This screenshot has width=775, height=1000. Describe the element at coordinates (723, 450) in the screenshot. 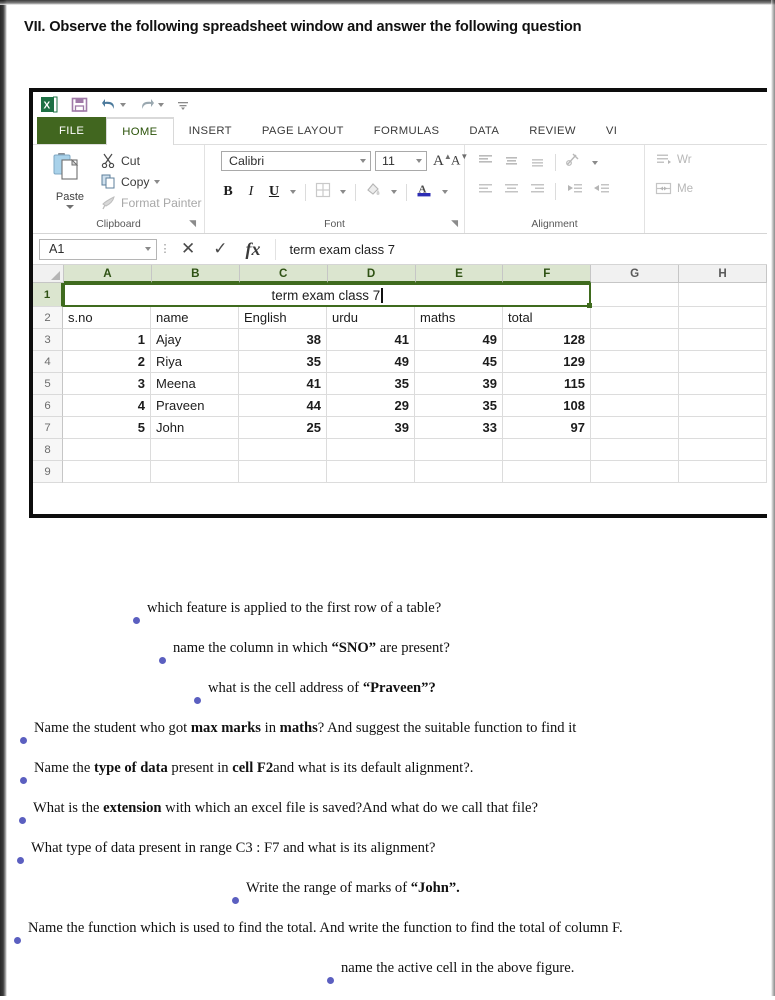

I see `cell-h8` at that location.